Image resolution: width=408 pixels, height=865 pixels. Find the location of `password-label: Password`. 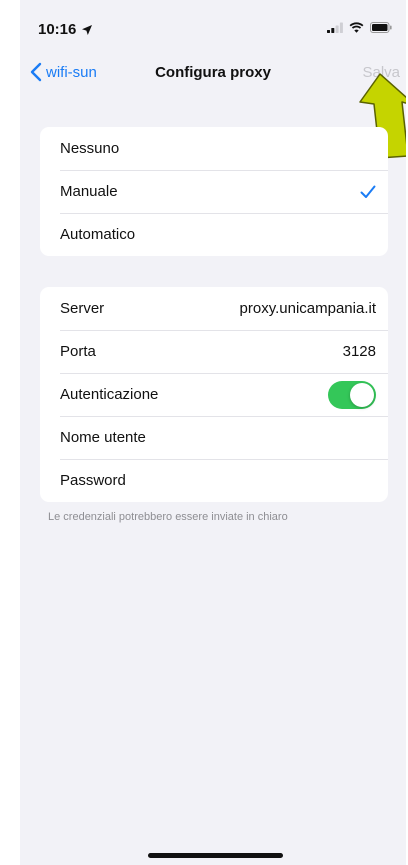

password-label: Password is located at coordinates (93, 480).